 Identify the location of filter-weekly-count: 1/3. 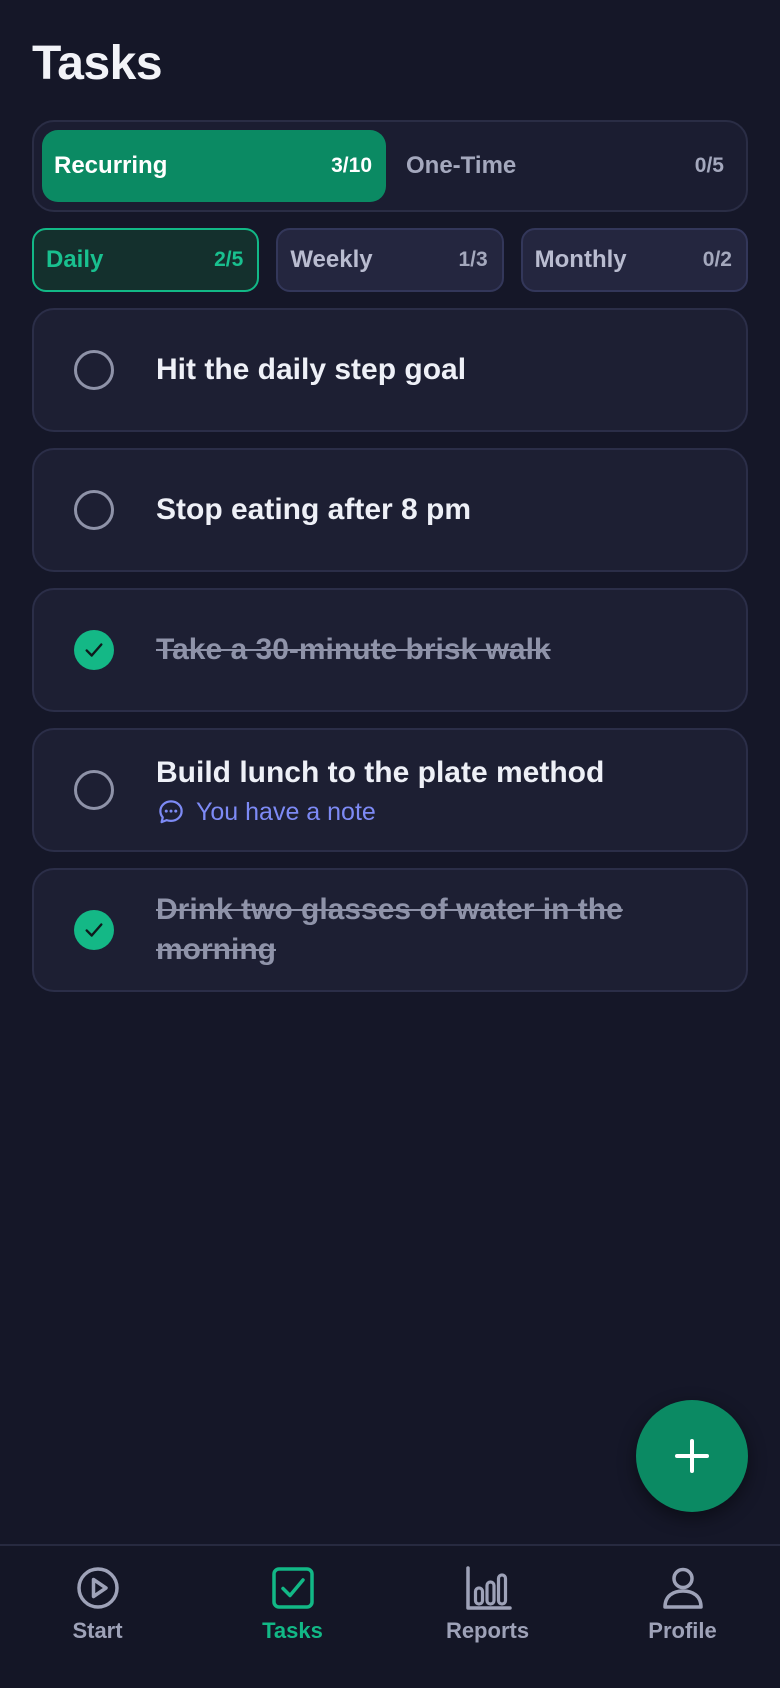
(473, 259).